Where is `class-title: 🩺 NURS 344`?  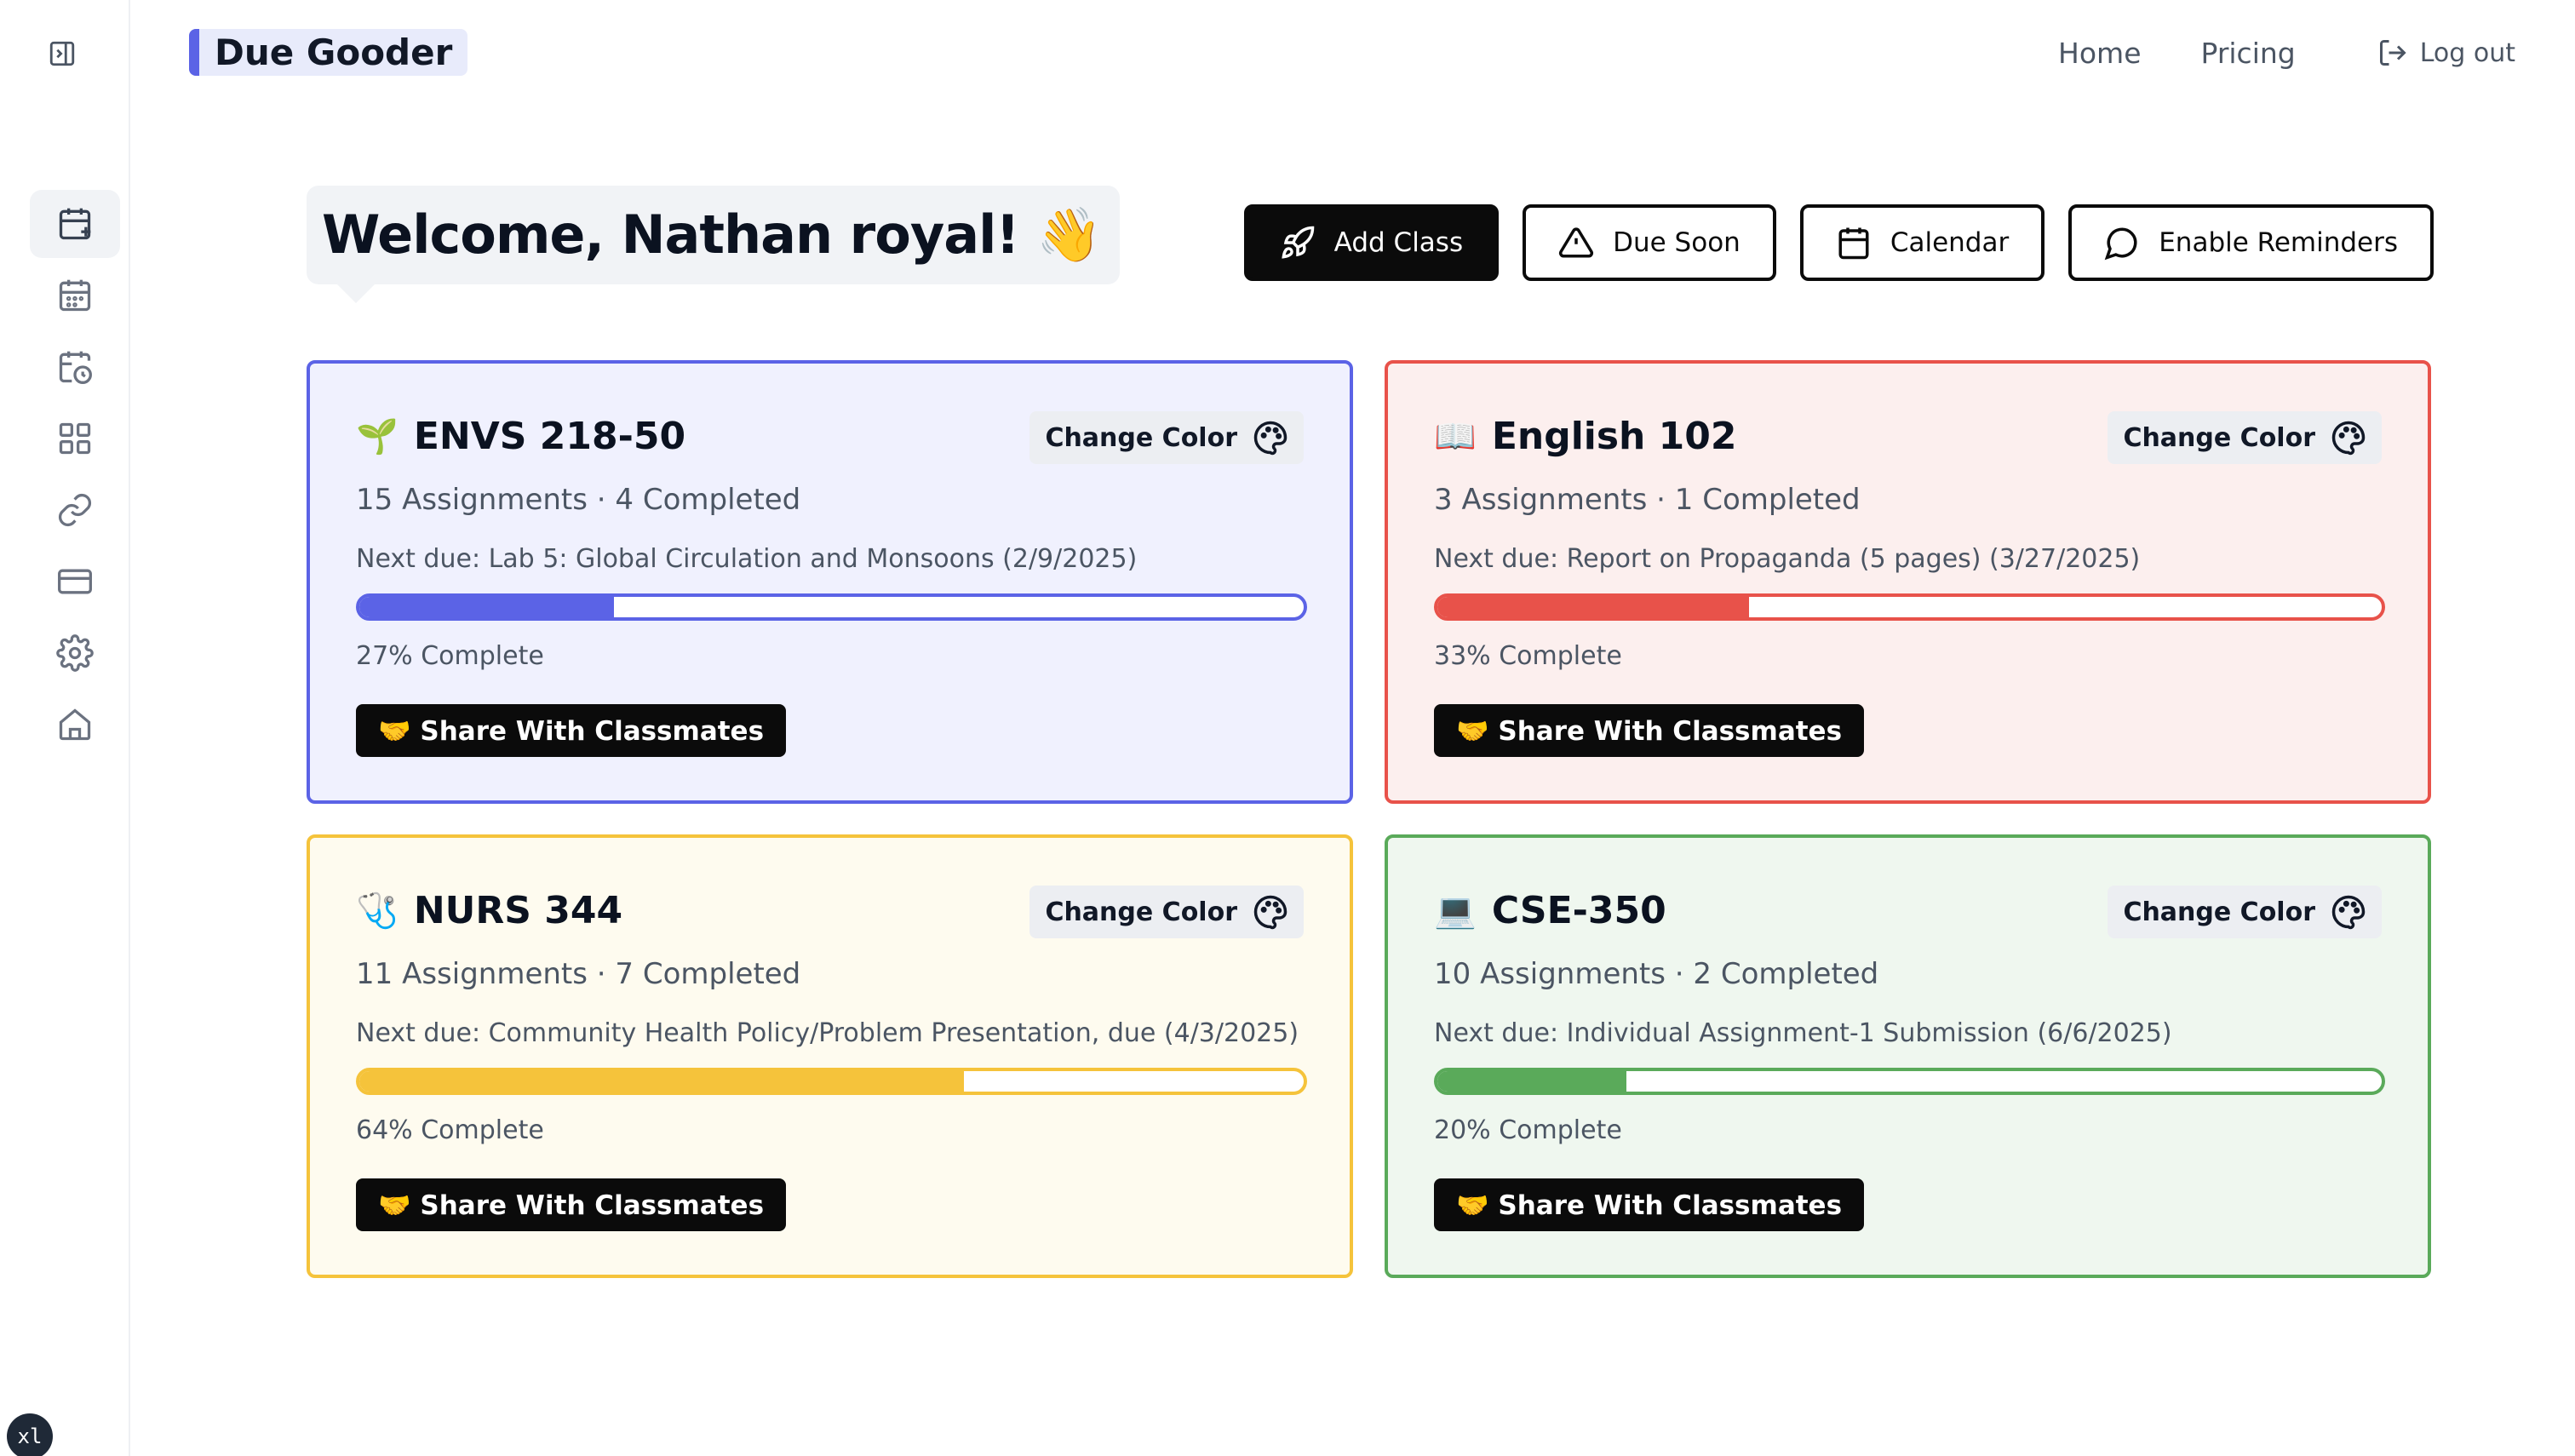
class-title: 🩺 NURS 344 is located at coordinates (489, 911).